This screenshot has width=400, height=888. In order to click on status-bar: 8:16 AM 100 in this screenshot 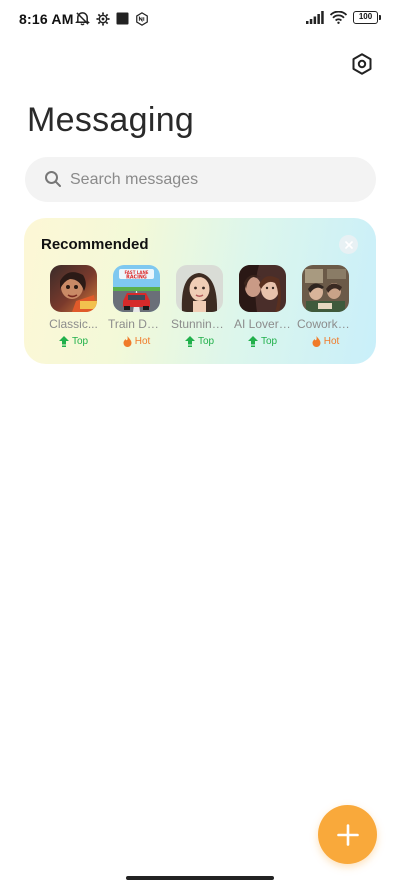, I will do `click(200, 19)`.